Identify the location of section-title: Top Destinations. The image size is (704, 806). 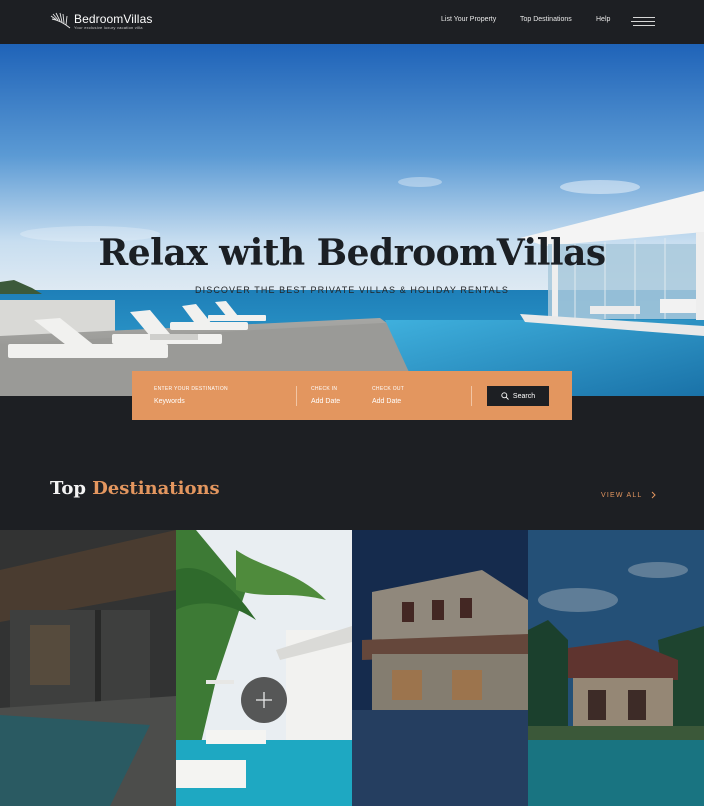
(135, 488).